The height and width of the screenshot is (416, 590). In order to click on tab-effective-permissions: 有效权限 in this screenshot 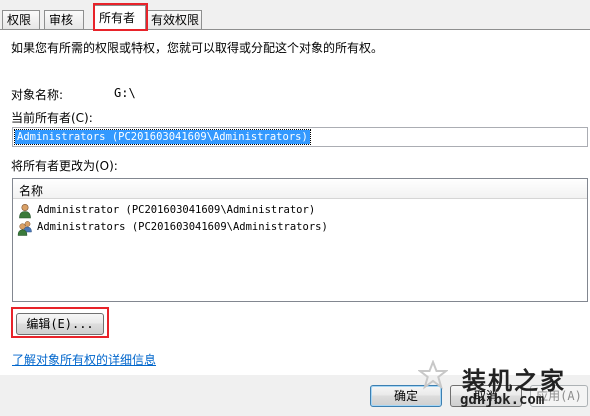, I will do `click(174, 19)`.